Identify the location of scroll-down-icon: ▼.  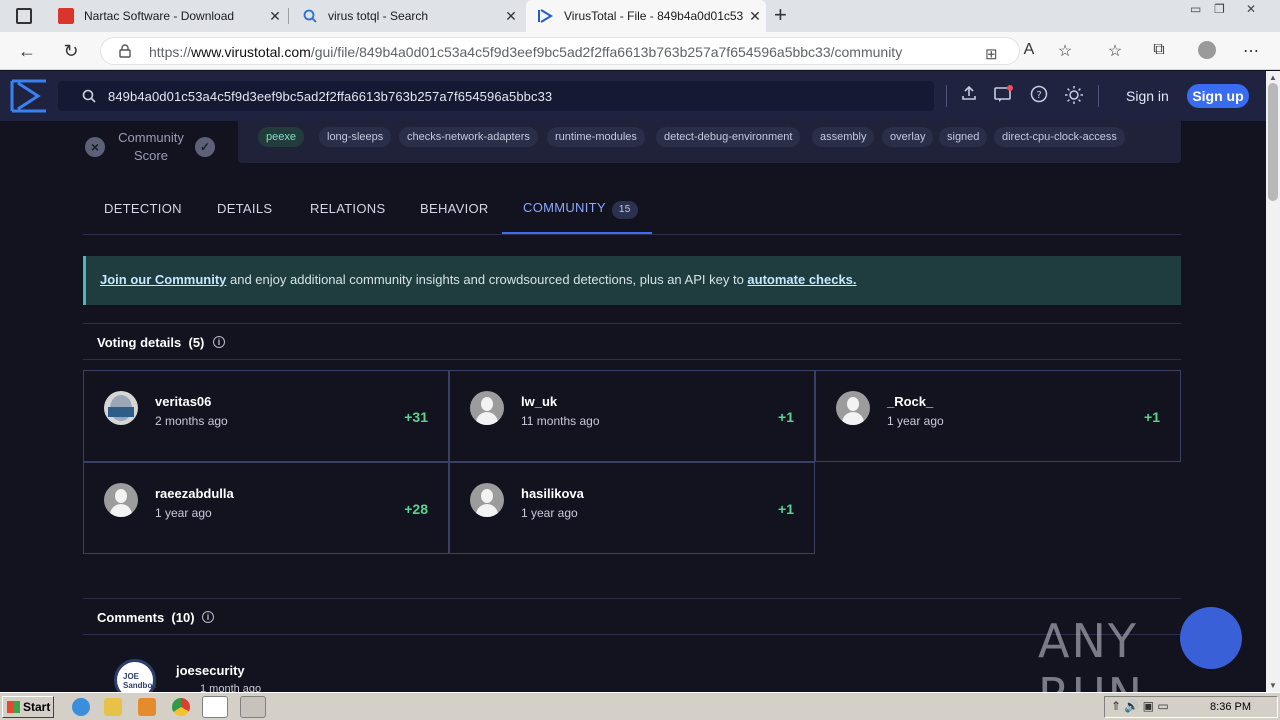
(1273, 685).